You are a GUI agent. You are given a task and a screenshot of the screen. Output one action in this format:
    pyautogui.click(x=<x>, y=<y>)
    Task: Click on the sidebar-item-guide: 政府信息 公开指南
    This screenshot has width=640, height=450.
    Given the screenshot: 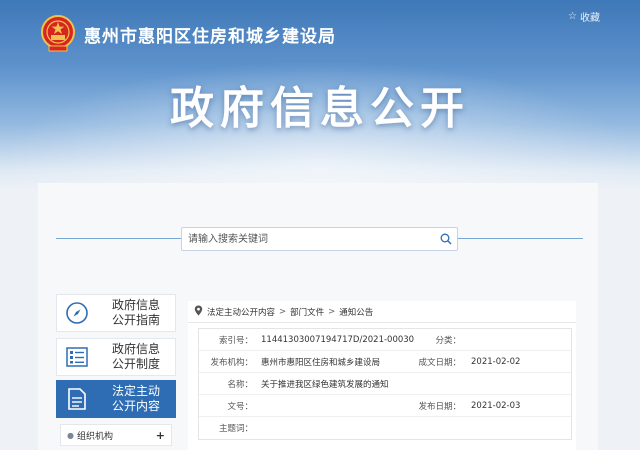 What is the action you would take?
    pyautogui.click(x=116, y=313)
    